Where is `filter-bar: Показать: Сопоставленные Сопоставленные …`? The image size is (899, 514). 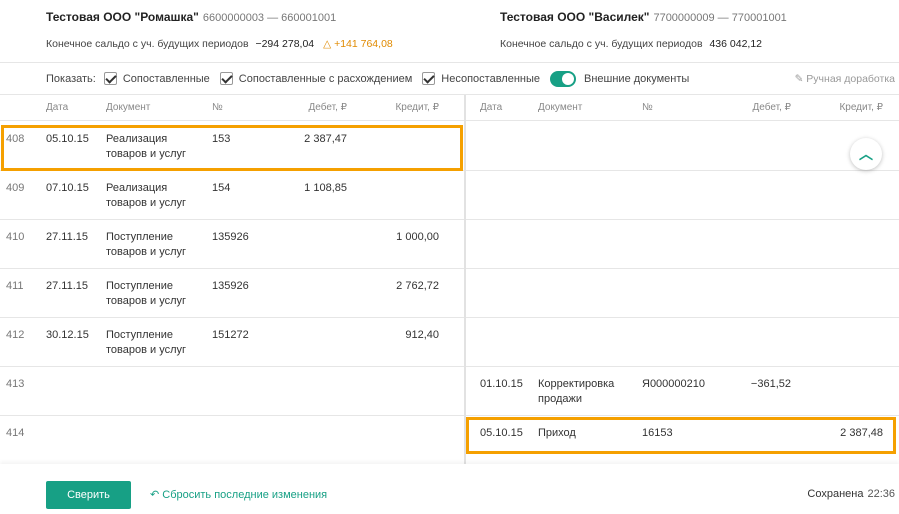
filter-bar: Показать: Сопоставленные Сопоставленные … is located at coordinates (449, 78).